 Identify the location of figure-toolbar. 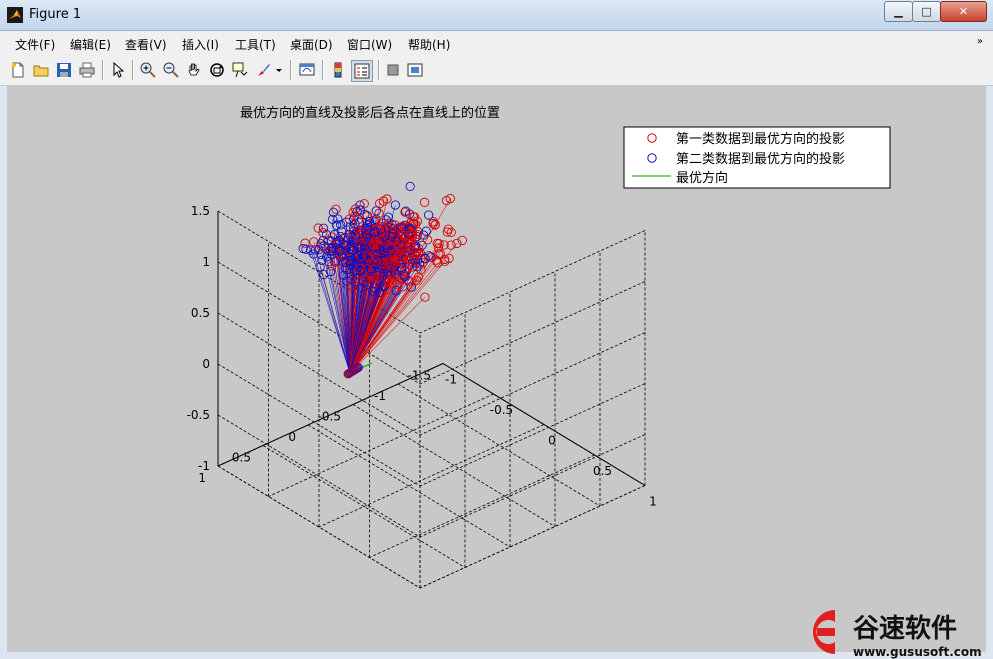
(496, 71).